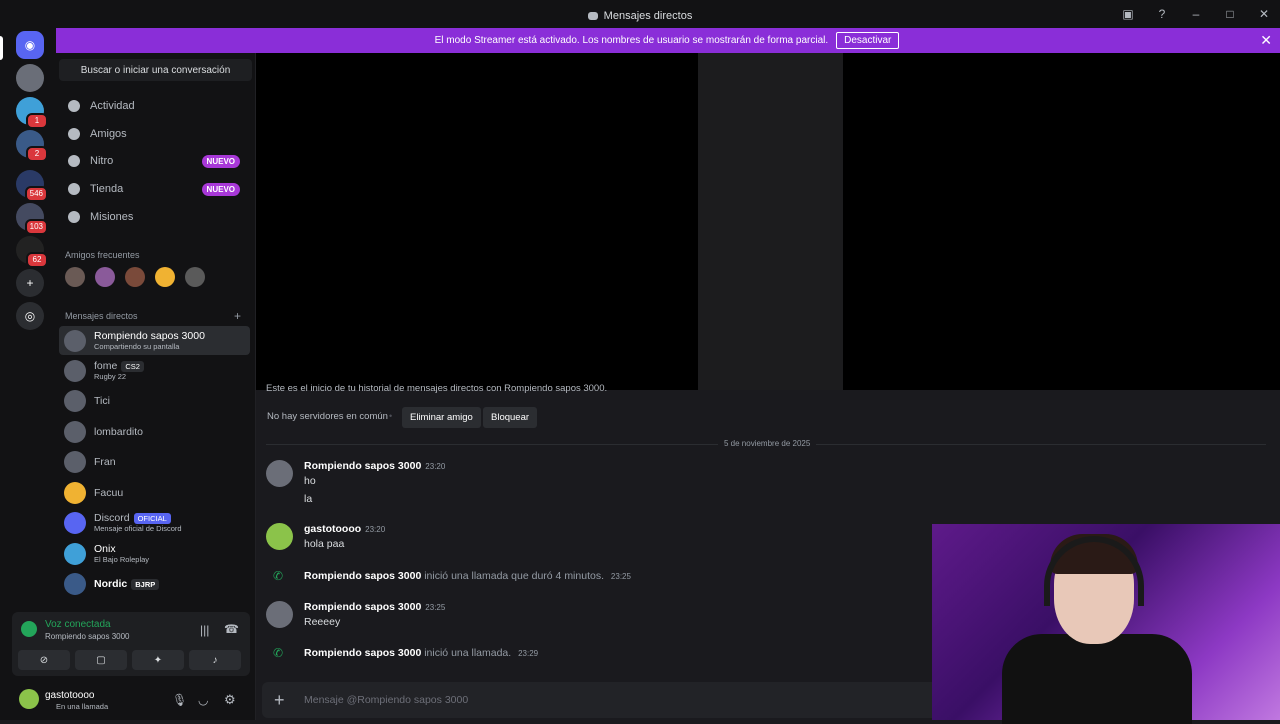  I want to click on nav-label: Amigos, so click(108, 134).